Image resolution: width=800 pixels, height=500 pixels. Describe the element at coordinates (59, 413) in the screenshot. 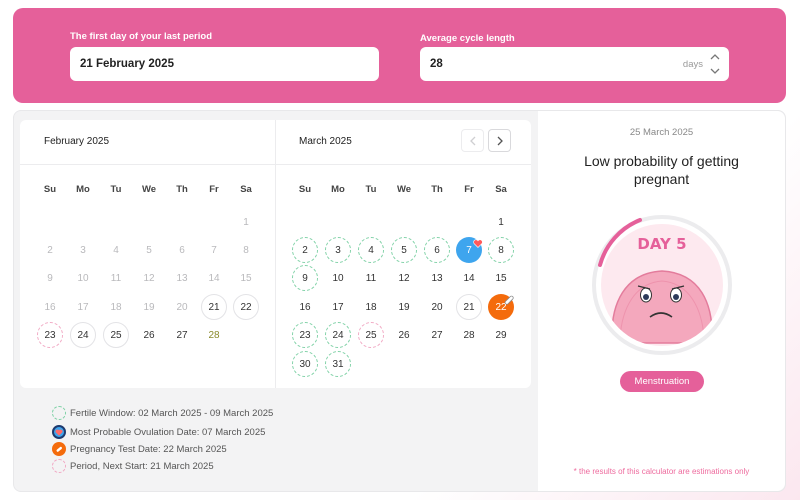

I see `fertile-marker-icon` at that location.